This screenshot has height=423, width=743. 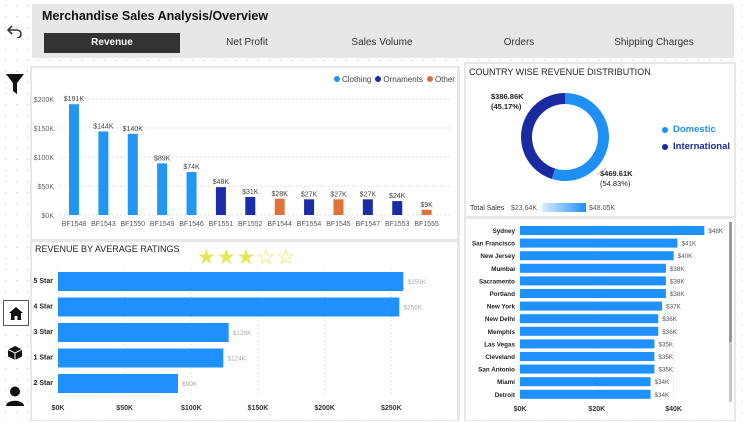 What do you see at coordinates (730, 282) in the screenshot?
I see `city-chart-scrollbar-thumb` at bounding box center [730, 282].